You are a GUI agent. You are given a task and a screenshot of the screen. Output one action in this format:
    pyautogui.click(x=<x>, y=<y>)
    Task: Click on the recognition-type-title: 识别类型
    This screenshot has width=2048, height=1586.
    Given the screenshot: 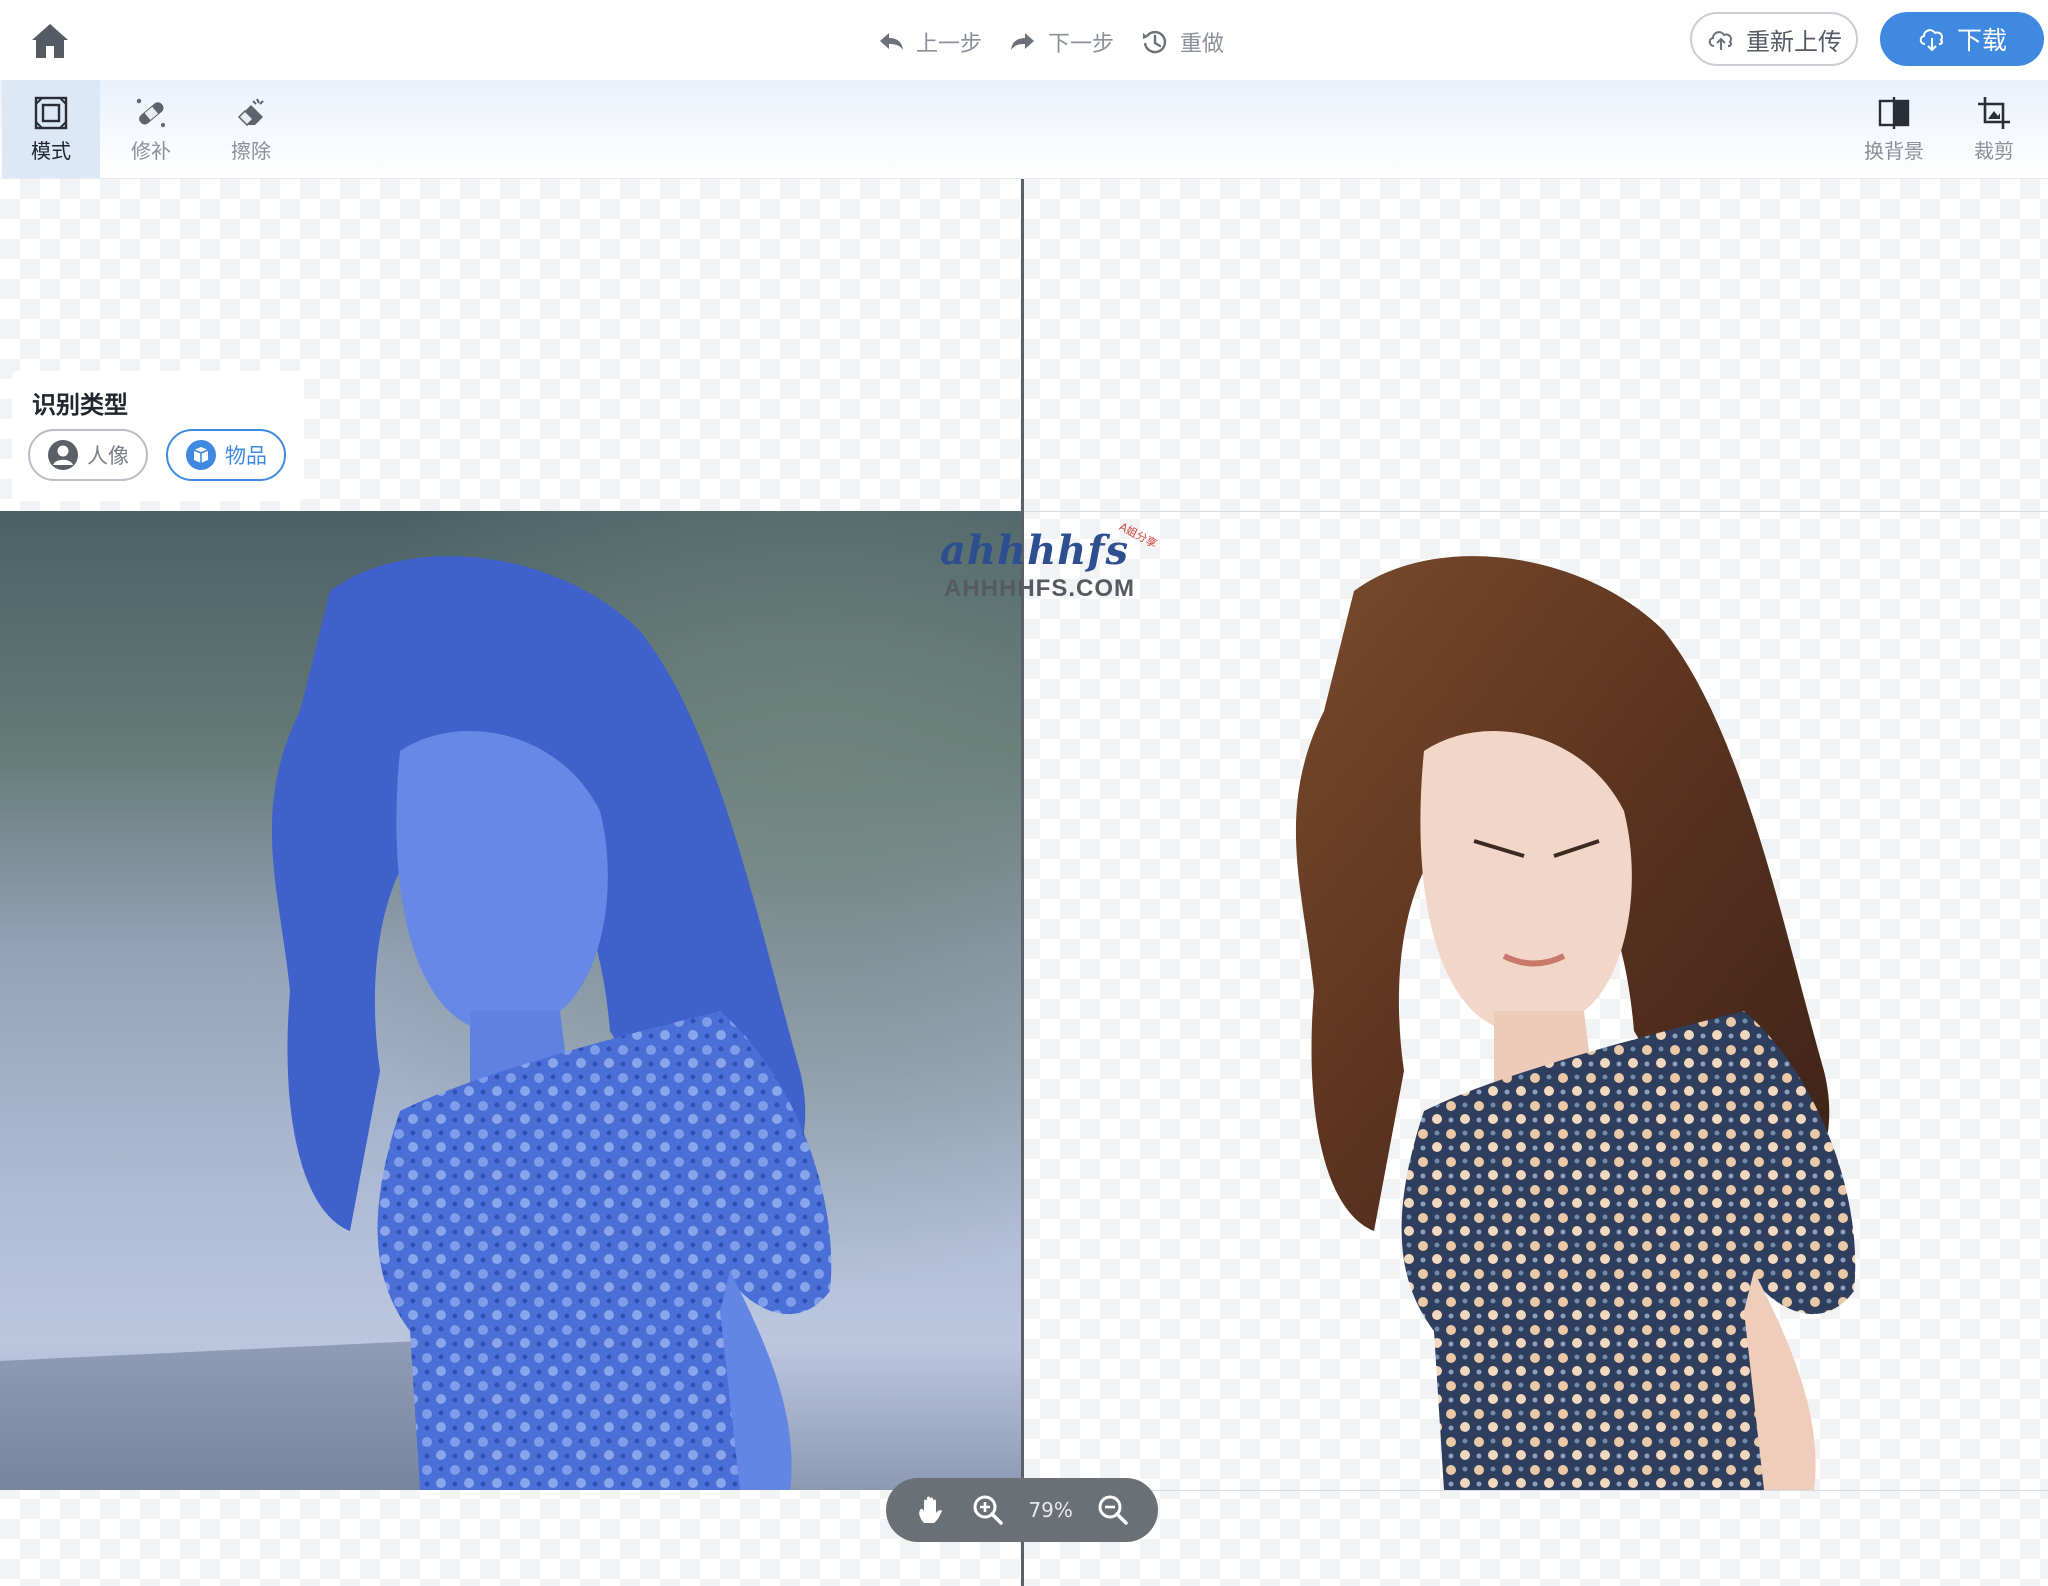 What is the action you would take?
    pyautogui.click(x=80, y=405)
    